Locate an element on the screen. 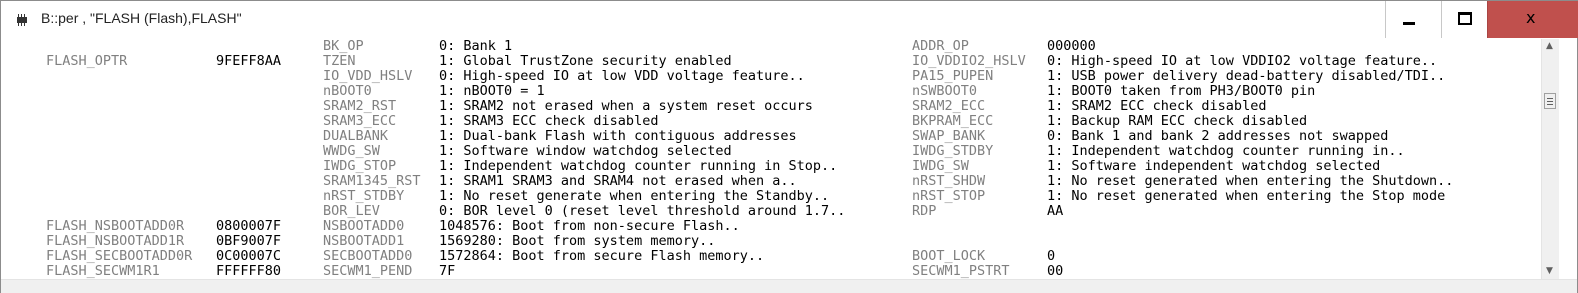  field-name: nRST_STOP is located at coordinates (949, 196).